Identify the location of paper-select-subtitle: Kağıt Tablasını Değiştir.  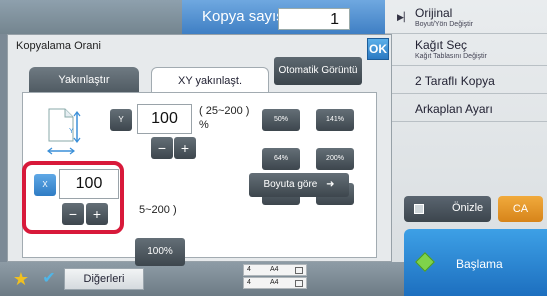
(451, 56).